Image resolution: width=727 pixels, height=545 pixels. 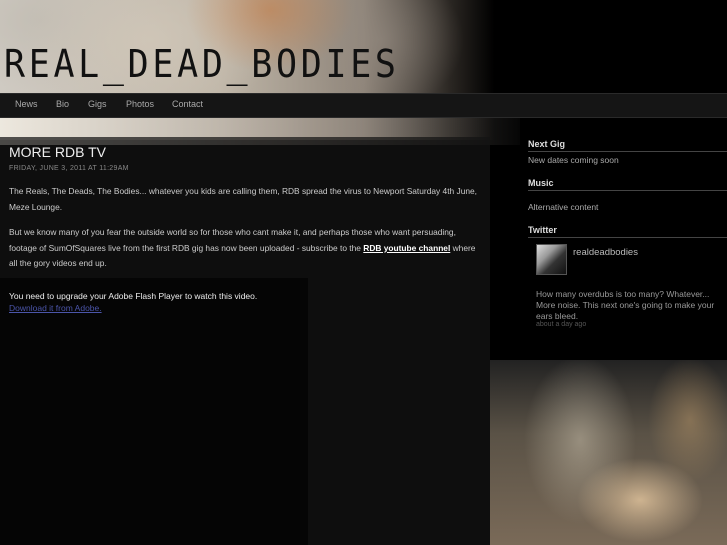 What do you see at coordinates (62, 104) in the screenshot?
I see `nav-item-bio: Bio` at bounding box center [62, 104].